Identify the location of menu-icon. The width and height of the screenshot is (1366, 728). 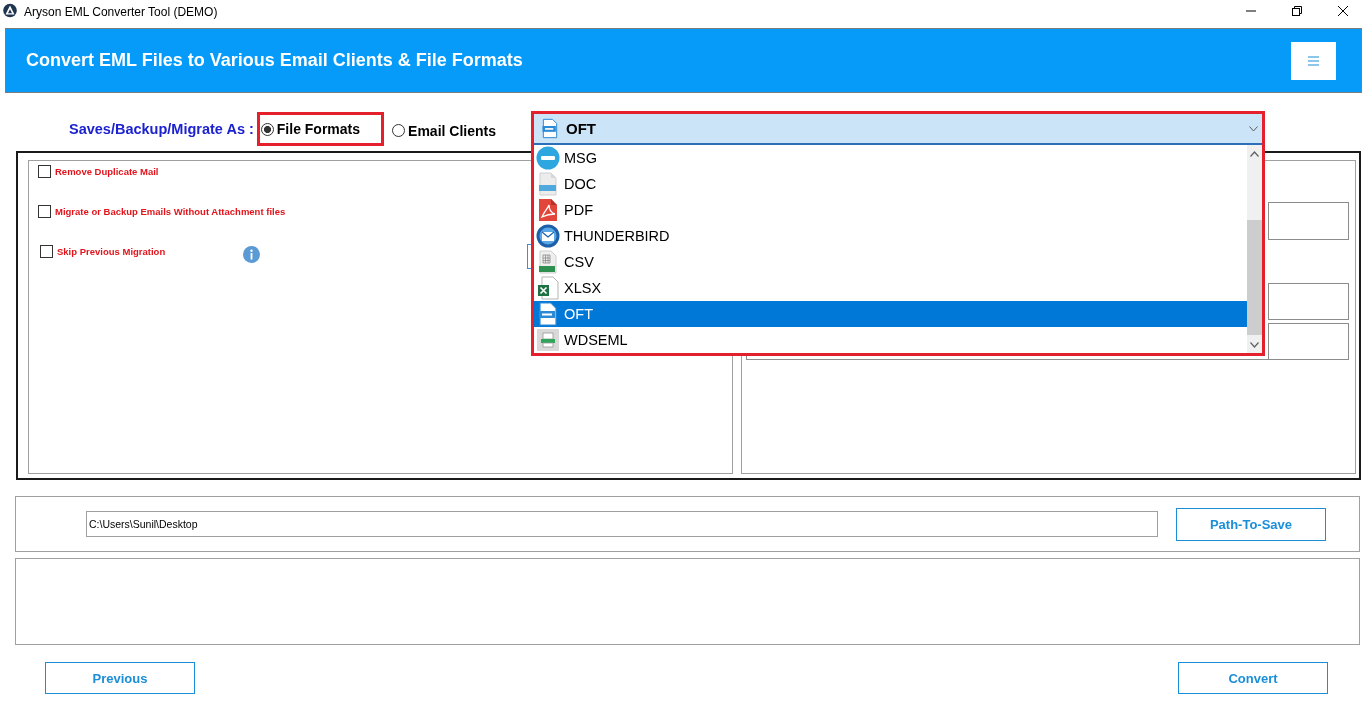
(1313, 60).